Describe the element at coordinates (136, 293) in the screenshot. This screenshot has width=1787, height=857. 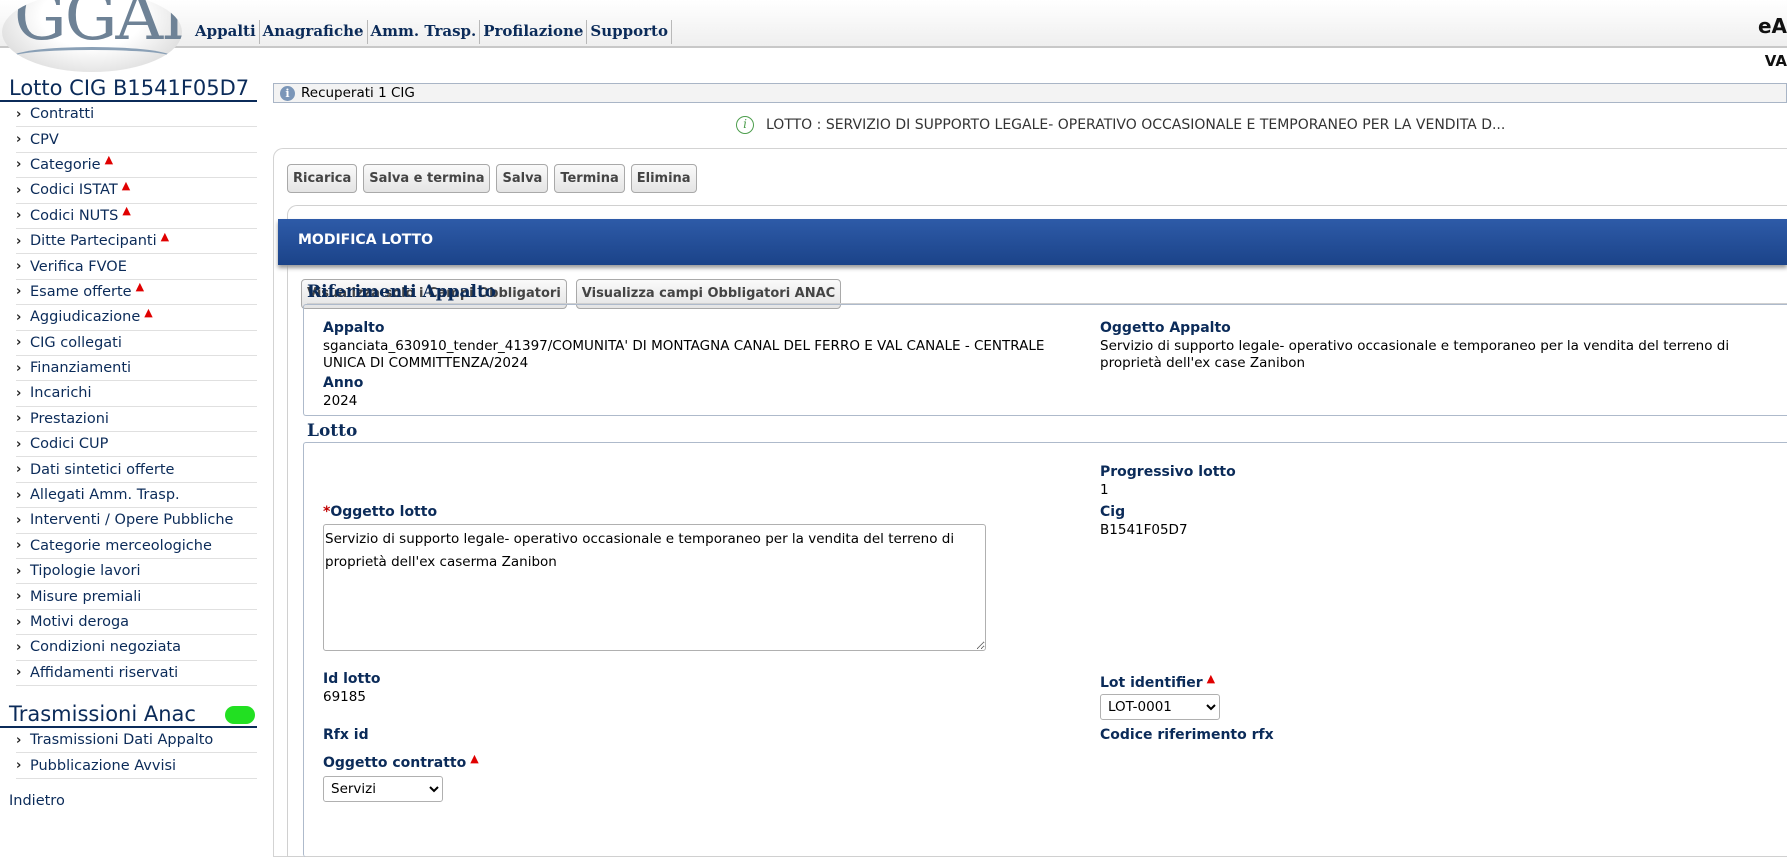
I see `sidebar-item: › Esame offerte ▲` at that location.